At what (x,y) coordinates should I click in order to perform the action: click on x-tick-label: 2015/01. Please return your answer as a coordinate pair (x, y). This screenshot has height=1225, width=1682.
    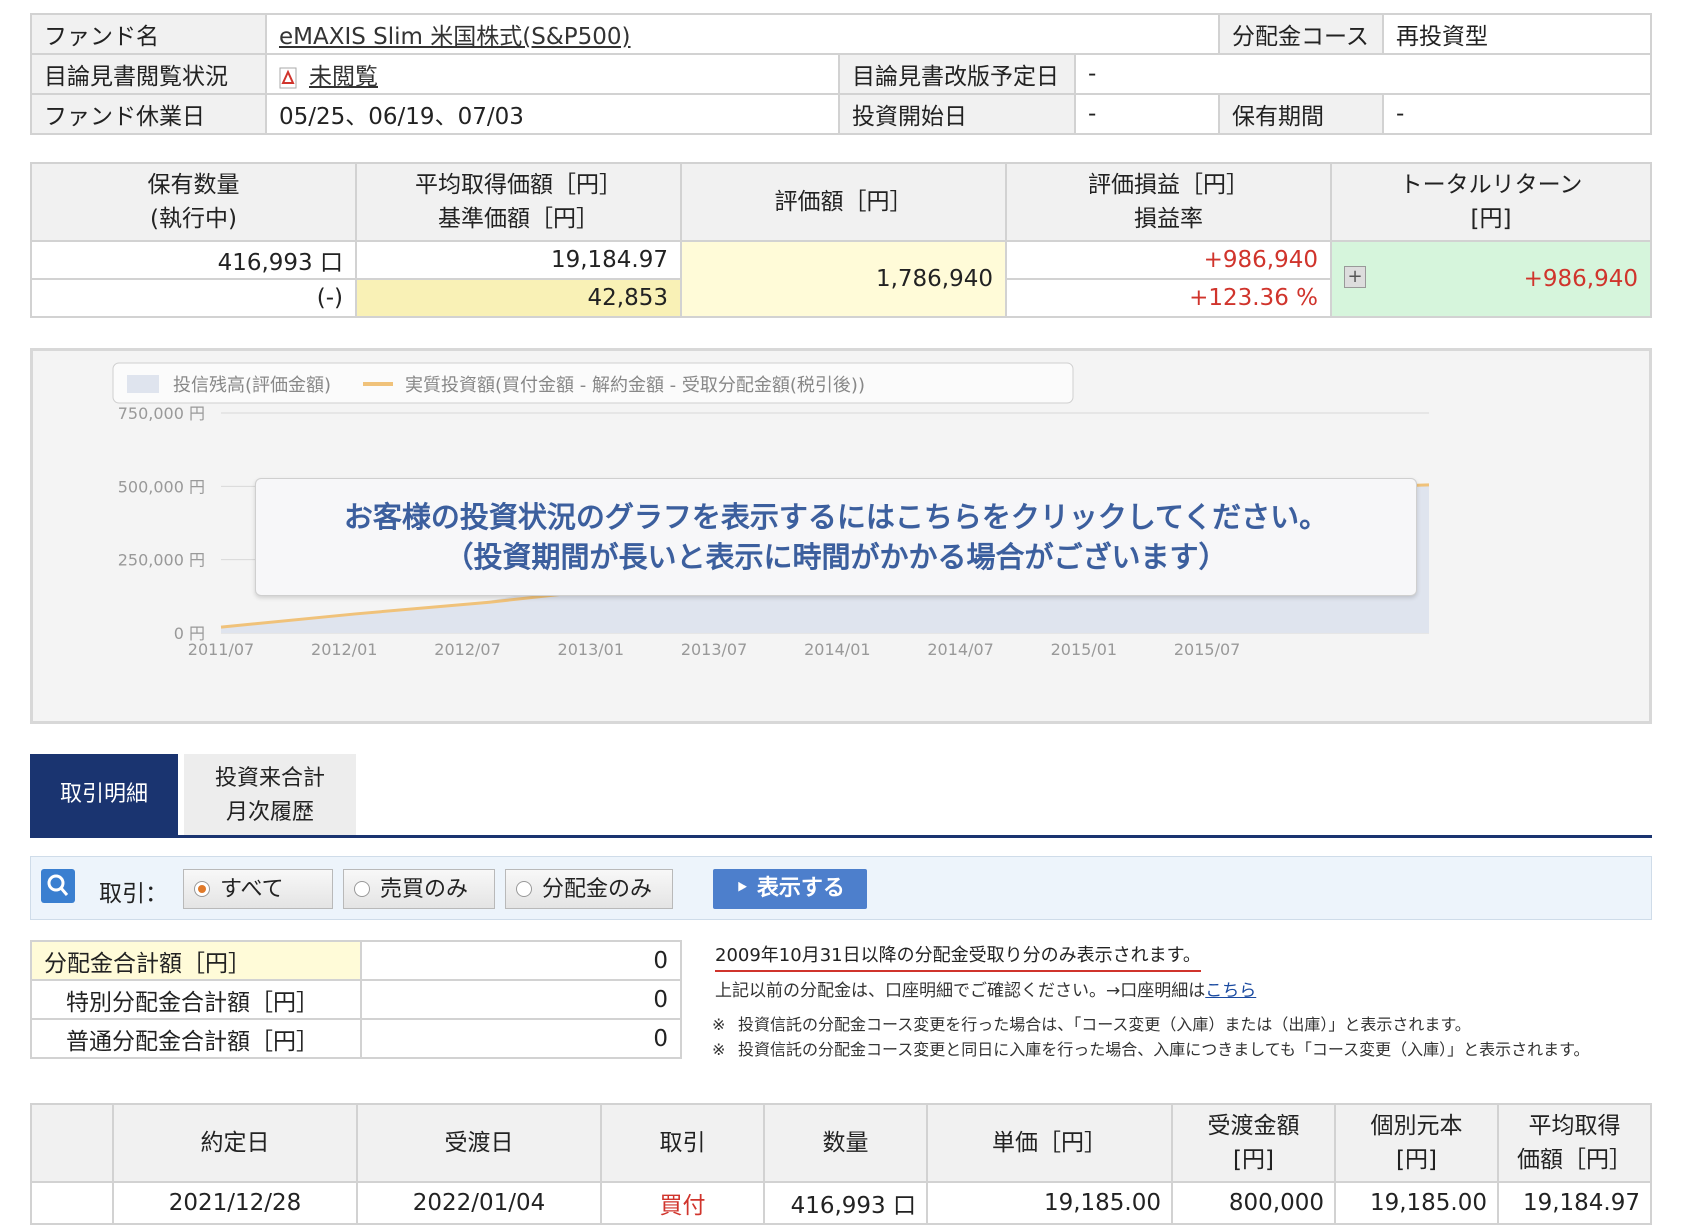
    Looking at the image, I should click on (1084, 649).